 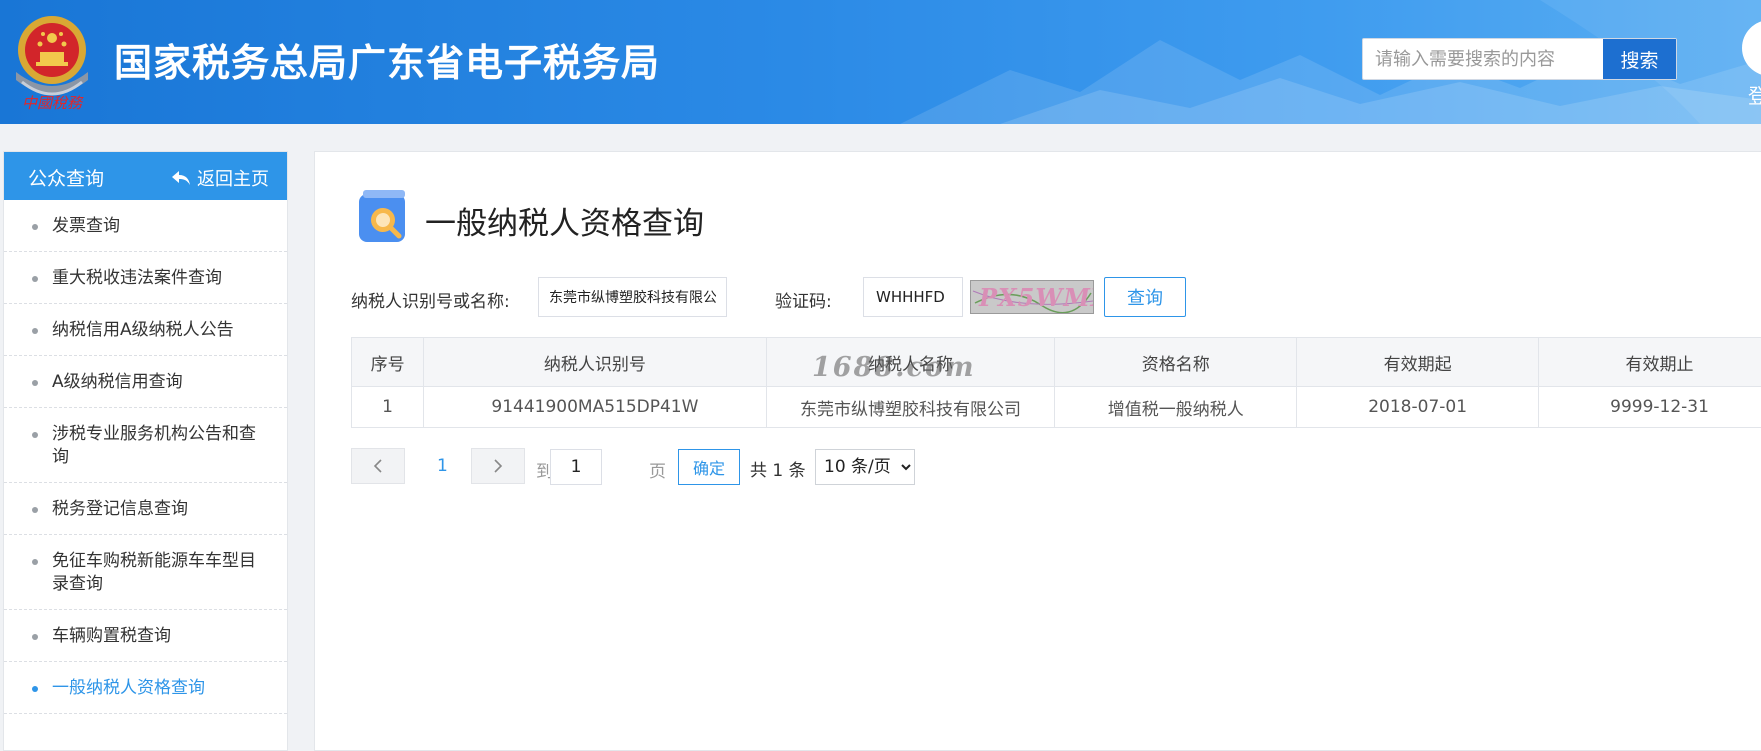 What do you see at coordinates (803, 299) in the screenshot?
I see `captcha-label: 验证码:` at bounding box center [803, 299].